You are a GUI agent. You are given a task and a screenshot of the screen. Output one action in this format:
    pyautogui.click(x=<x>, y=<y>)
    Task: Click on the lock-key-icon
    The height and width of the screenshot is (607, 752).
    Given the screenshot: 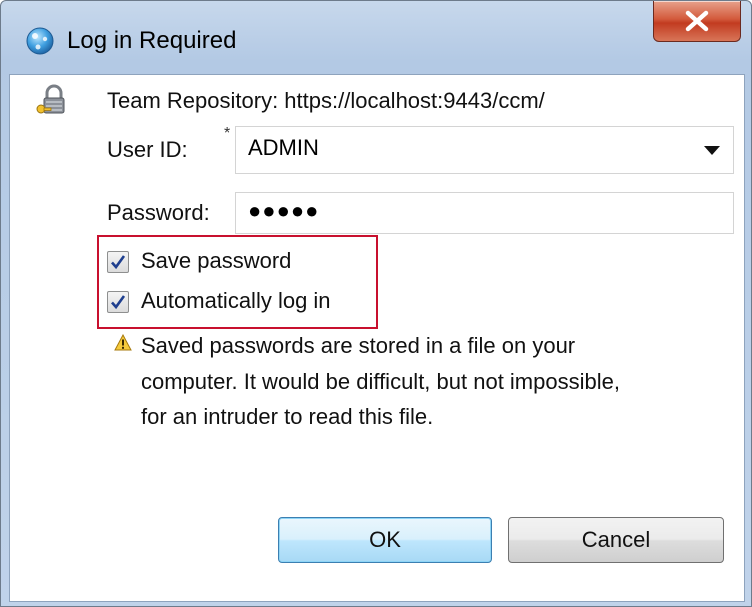 What is the action you would take?
    pyautogui.click(x=53, y=101)
    